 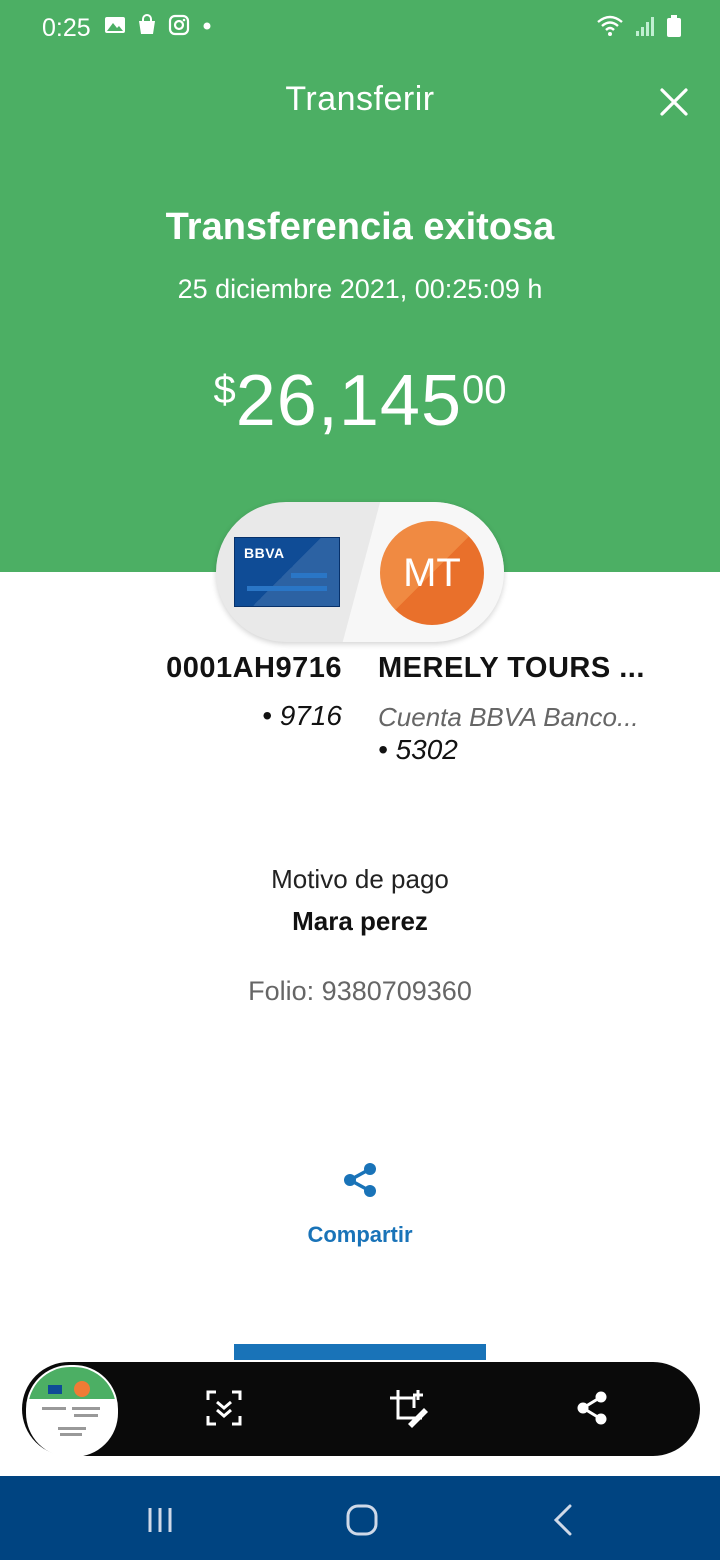 What do you see at coordinates (592, 1408) in the screenshot?
I see `toolbar-share-icon` at bounding box center [592, 1408].